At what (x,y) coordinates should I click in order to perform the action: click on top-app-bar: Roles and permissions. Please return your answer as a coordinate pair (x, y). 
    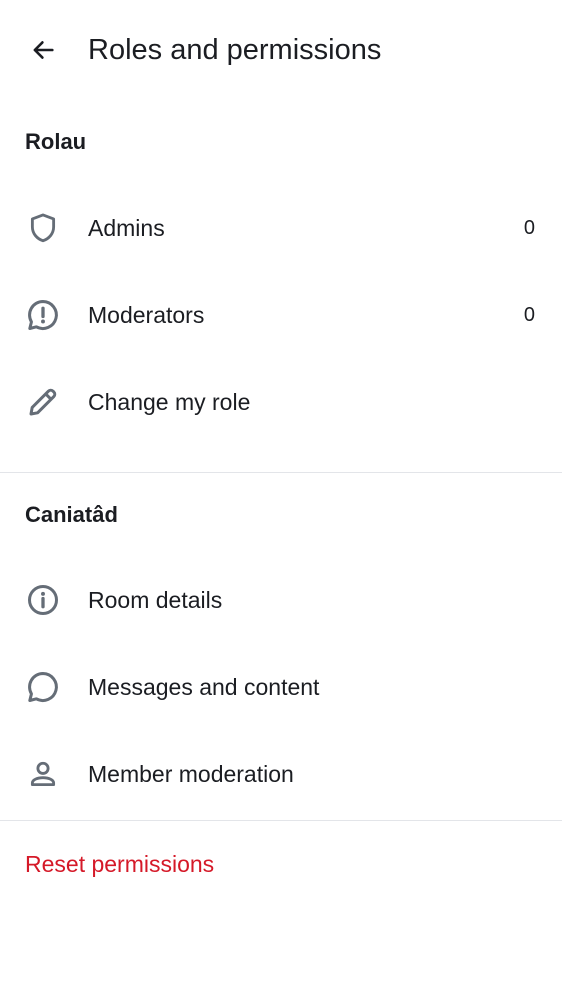
    Looking at the image, I should click on (281, 50).